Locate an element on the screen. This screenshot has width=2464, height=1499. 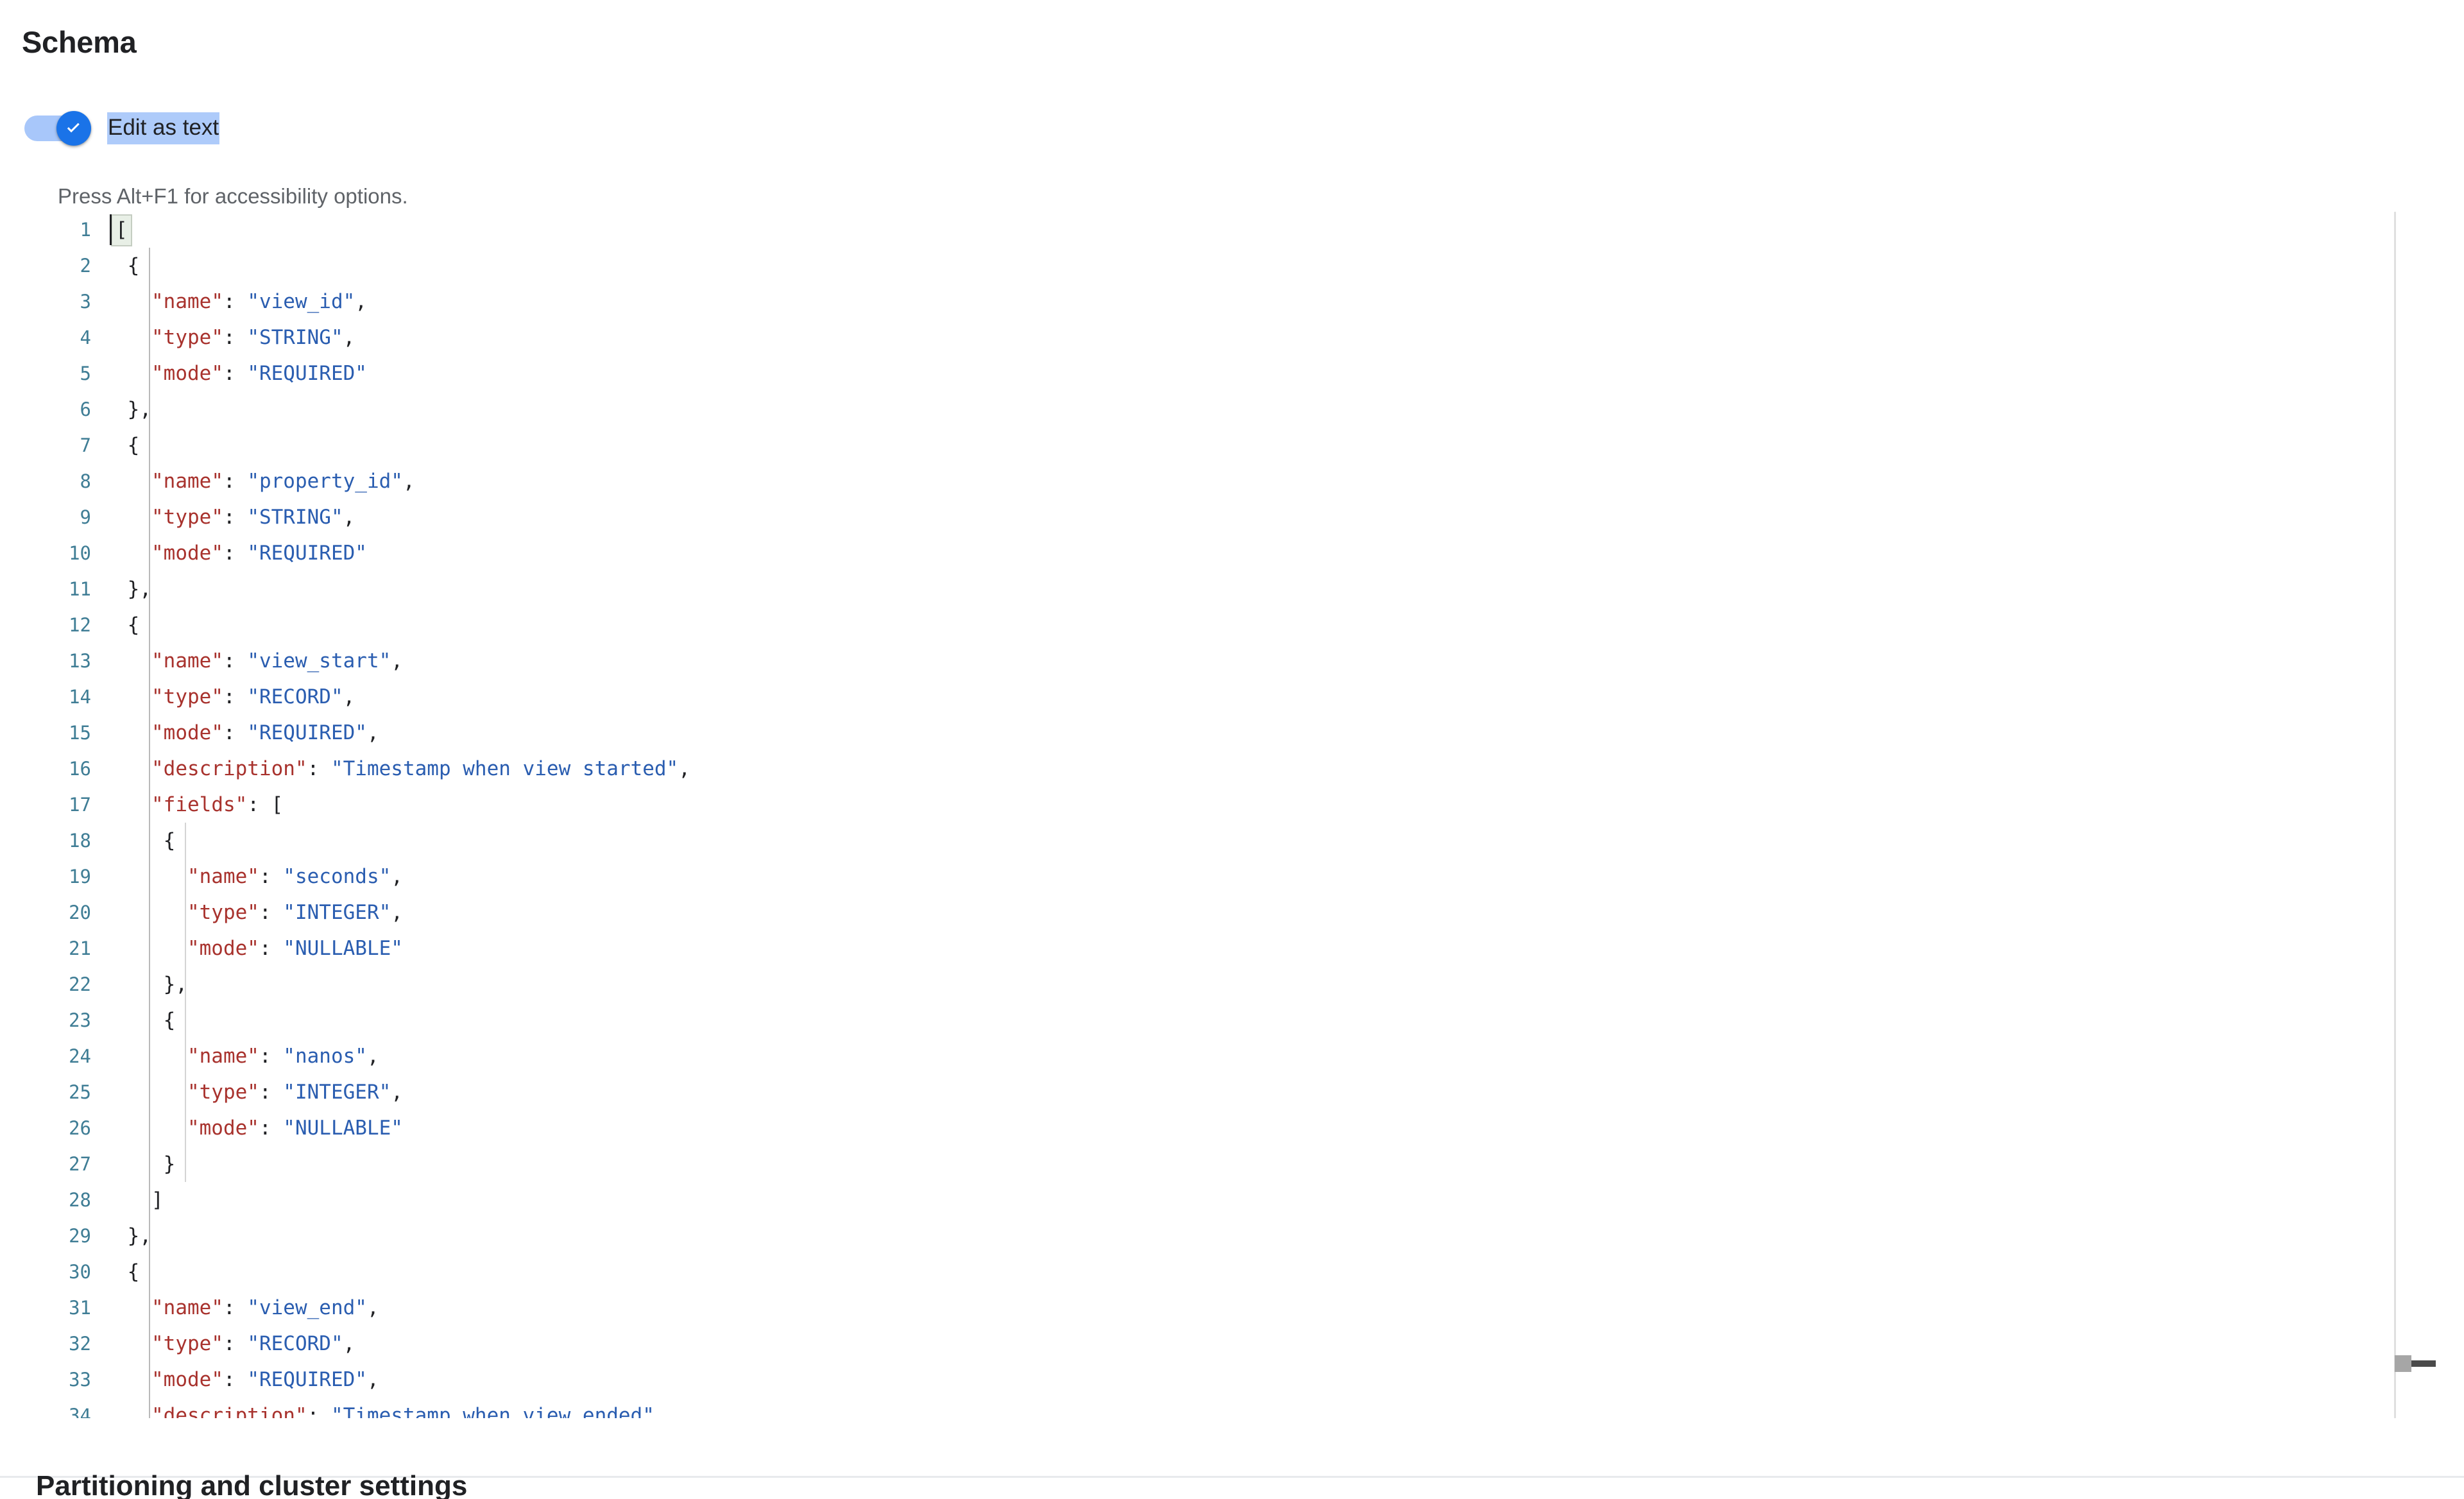
line-content: "name": "view_end", is located at coordinates (1251, 1308).